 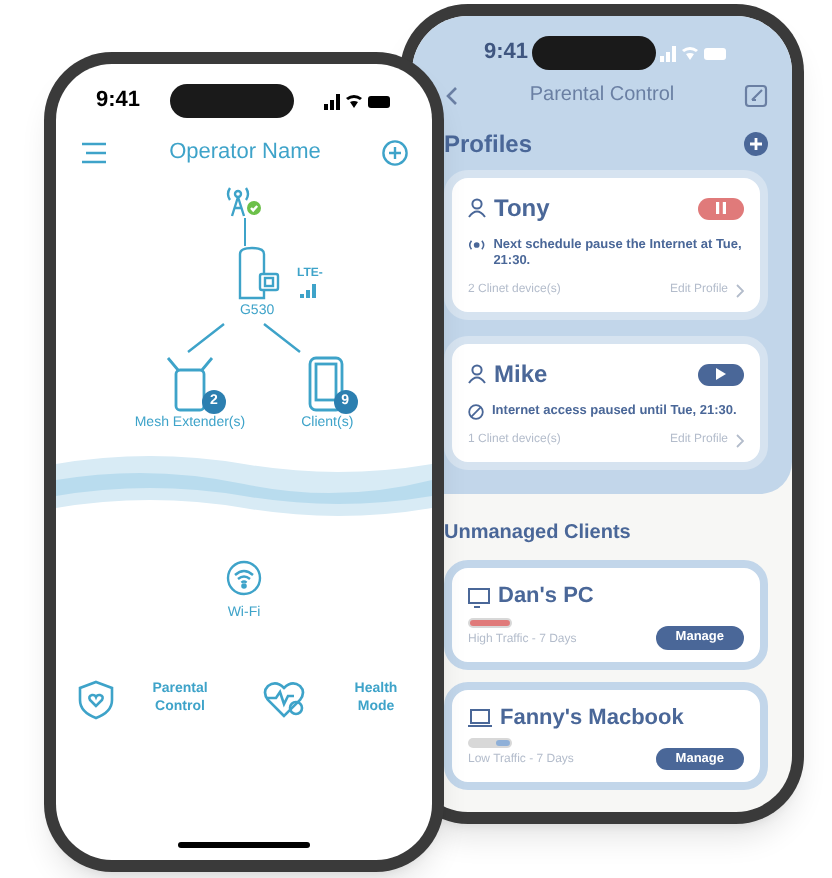 What do you see at coordinates (244, 845) in the screenshot?
I see `home-indicator` at bounding box center [244, 845].